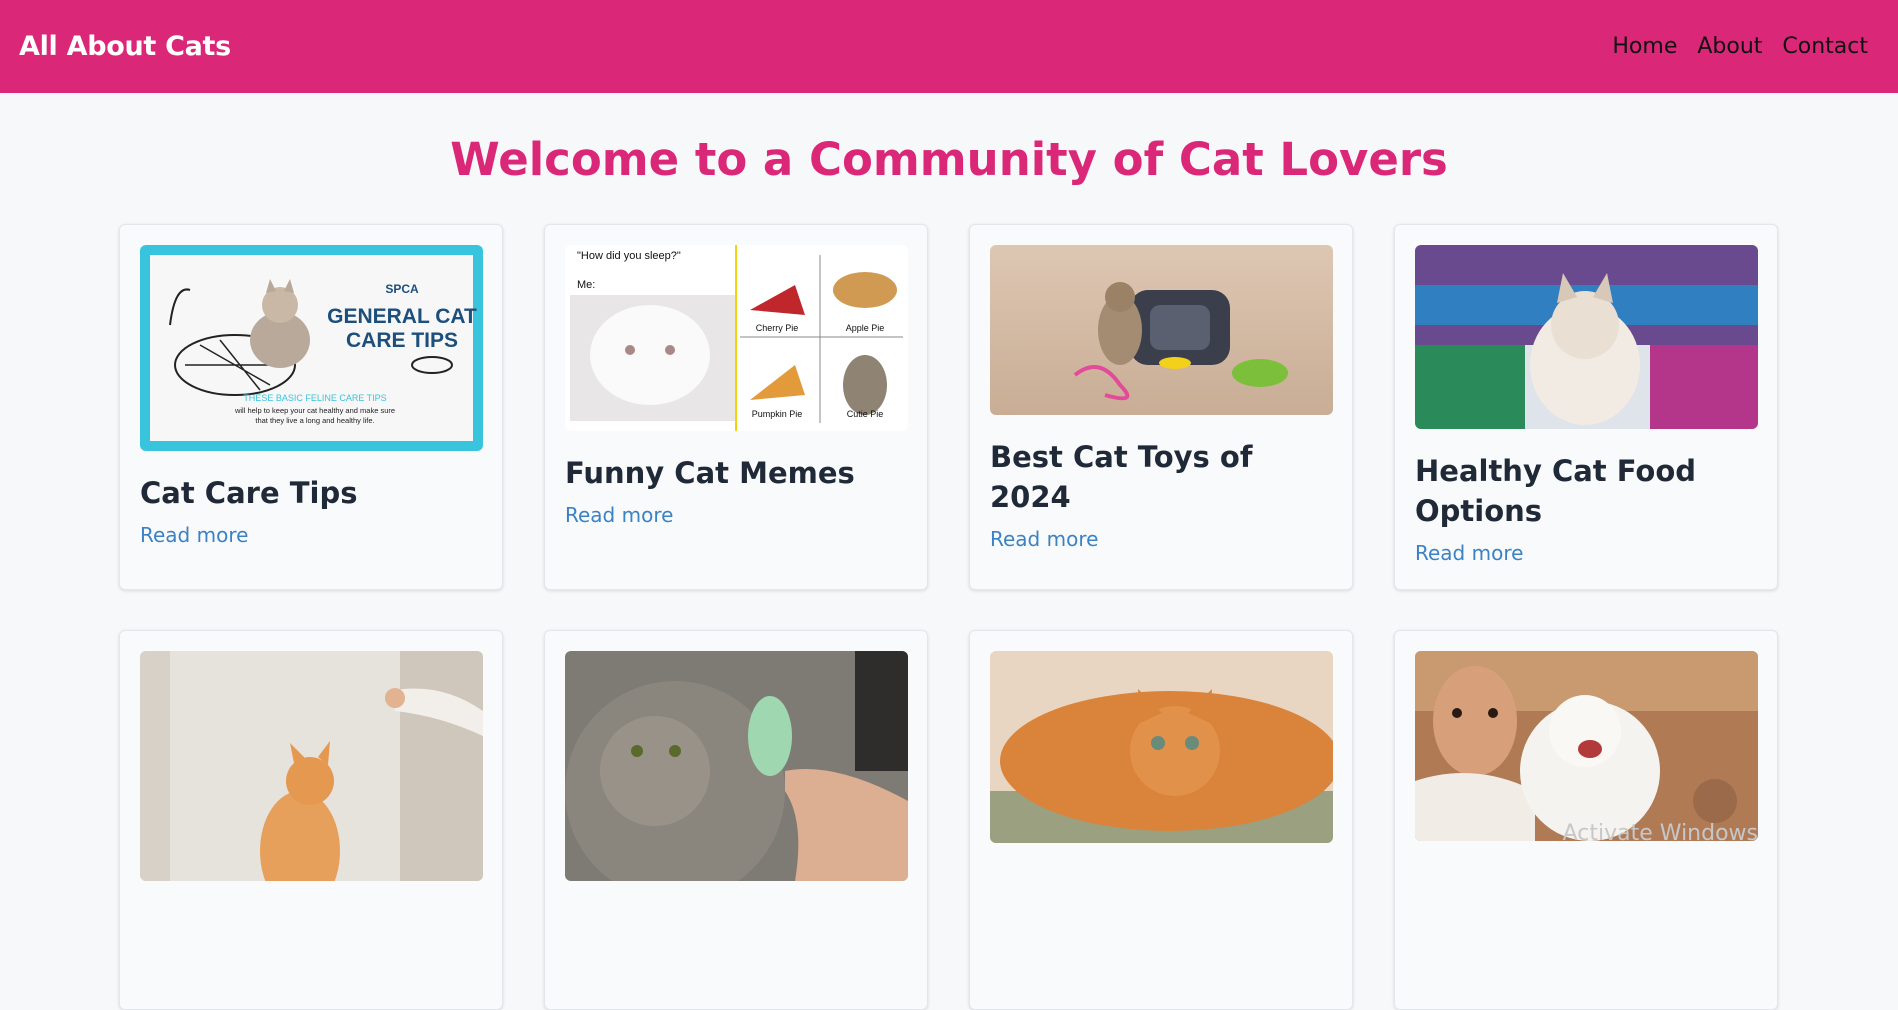 This screenshot has height=1010, width=1898. What do you see at coordinates (402, 289) in the screenshot?
I see `spca-label: SPCA` at bounding box center [402, 289].